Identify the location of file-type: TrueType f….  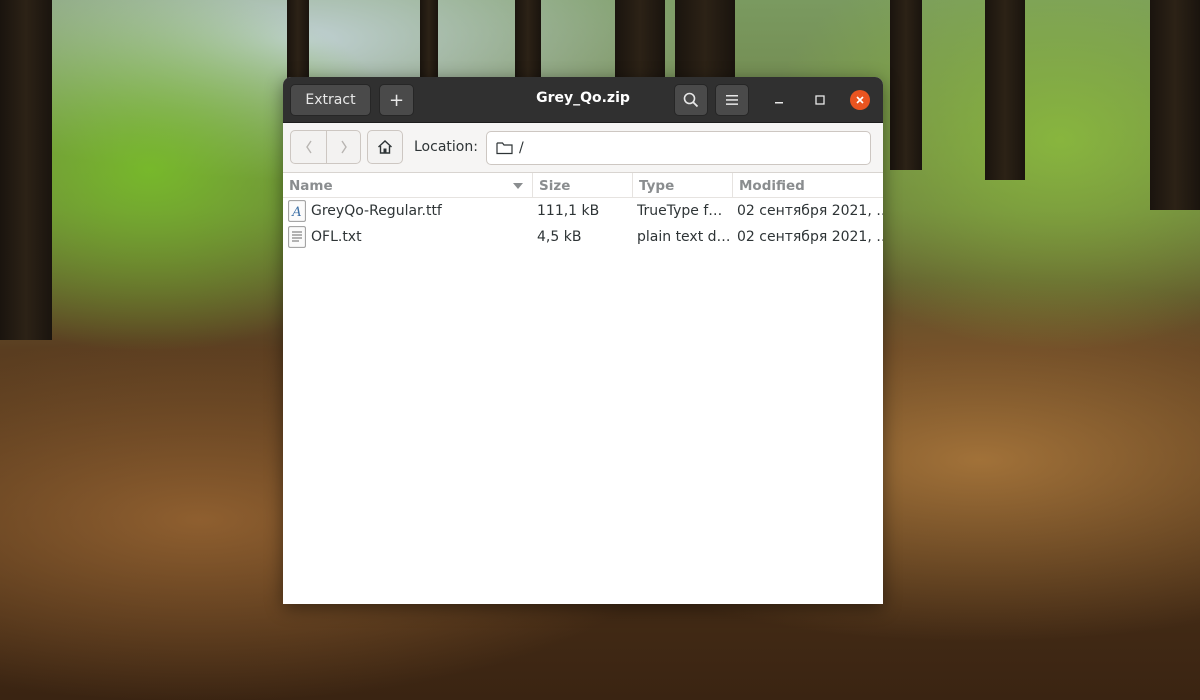
(680, 211).